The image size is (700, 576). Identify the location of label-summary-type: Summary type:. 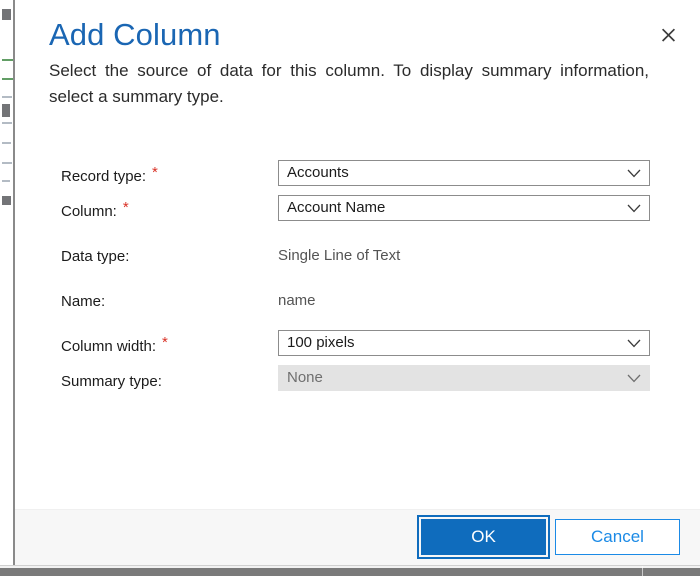
(111, 381).